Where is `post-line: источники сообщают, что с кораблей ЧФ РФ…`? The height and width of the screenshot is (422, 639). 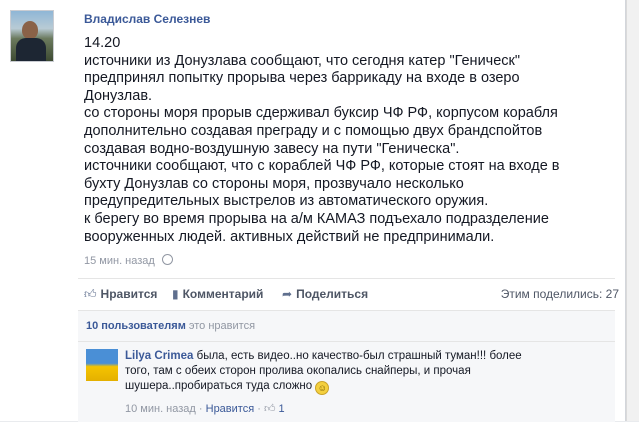
post-line: источники сообщают, что с кораблей ЧФ РФ… is located at coordinates (322, 166).